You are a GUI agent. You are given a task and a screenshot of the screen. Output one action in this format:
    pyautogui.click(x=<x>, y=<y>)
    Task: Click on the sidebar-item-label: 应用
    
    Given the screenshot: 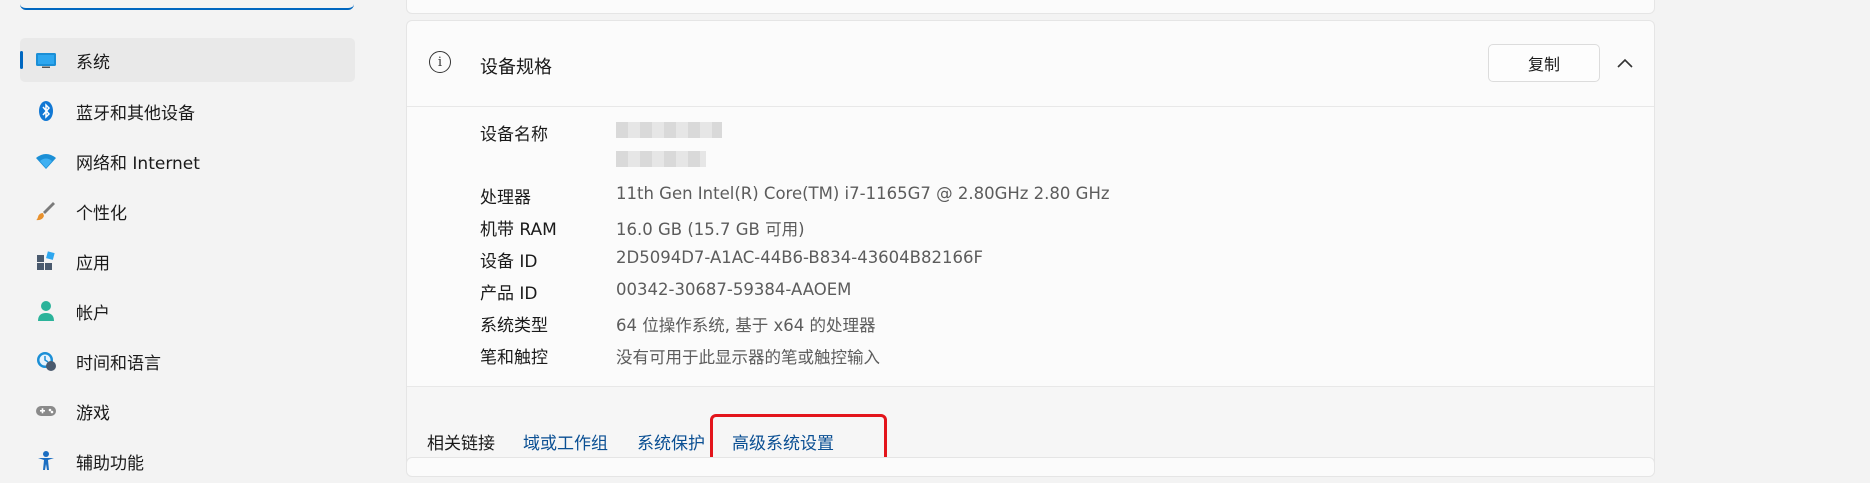 What is the action you would take?
    pyautogui.click(x=93, y=263)
    